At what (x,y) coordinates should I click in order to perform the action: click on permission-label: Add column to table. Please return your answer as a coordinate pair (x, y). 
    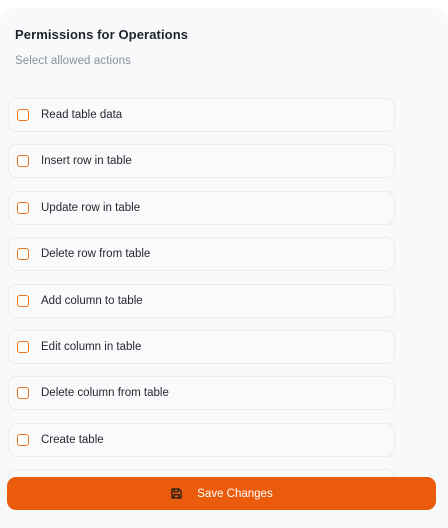
    Looking at the image, I should click on (92, 300).